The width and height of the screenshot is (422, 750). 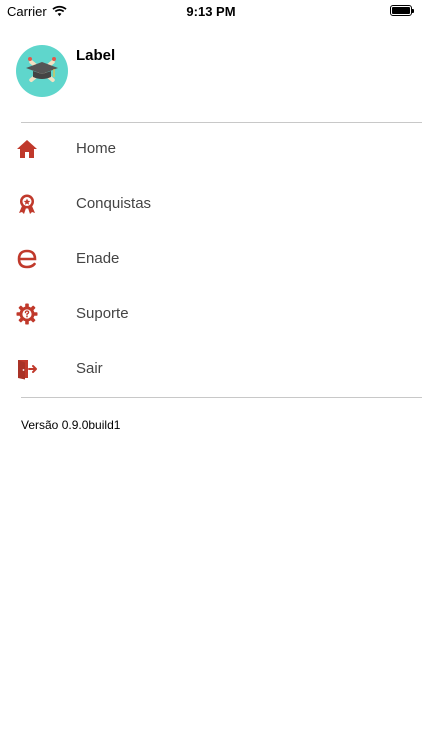 I want to click on battery-icon, so click(x=402, y=10).